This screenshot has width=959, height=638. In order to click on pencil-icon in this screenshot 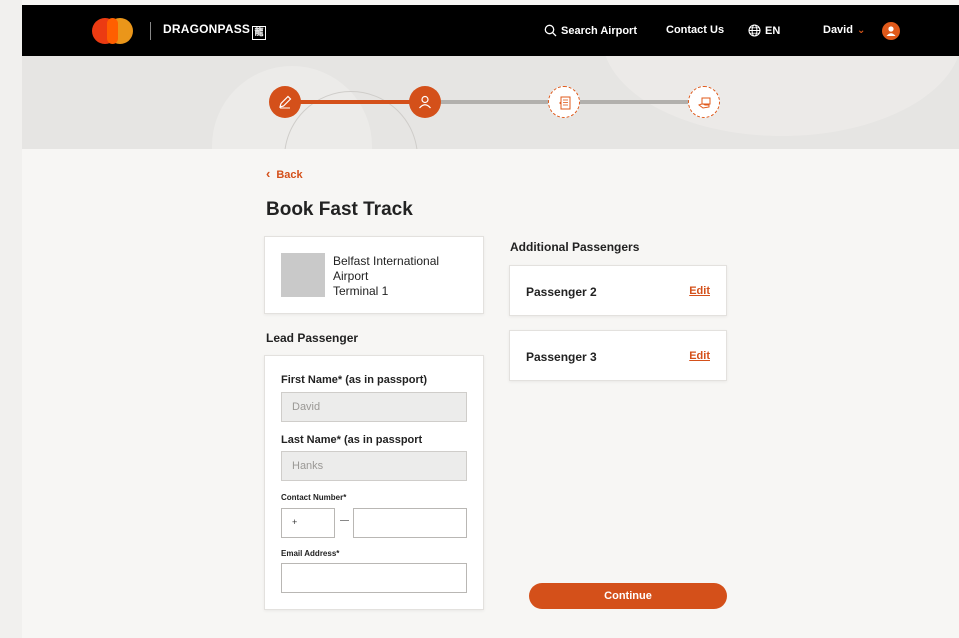, I will do `click(285, 102)`.